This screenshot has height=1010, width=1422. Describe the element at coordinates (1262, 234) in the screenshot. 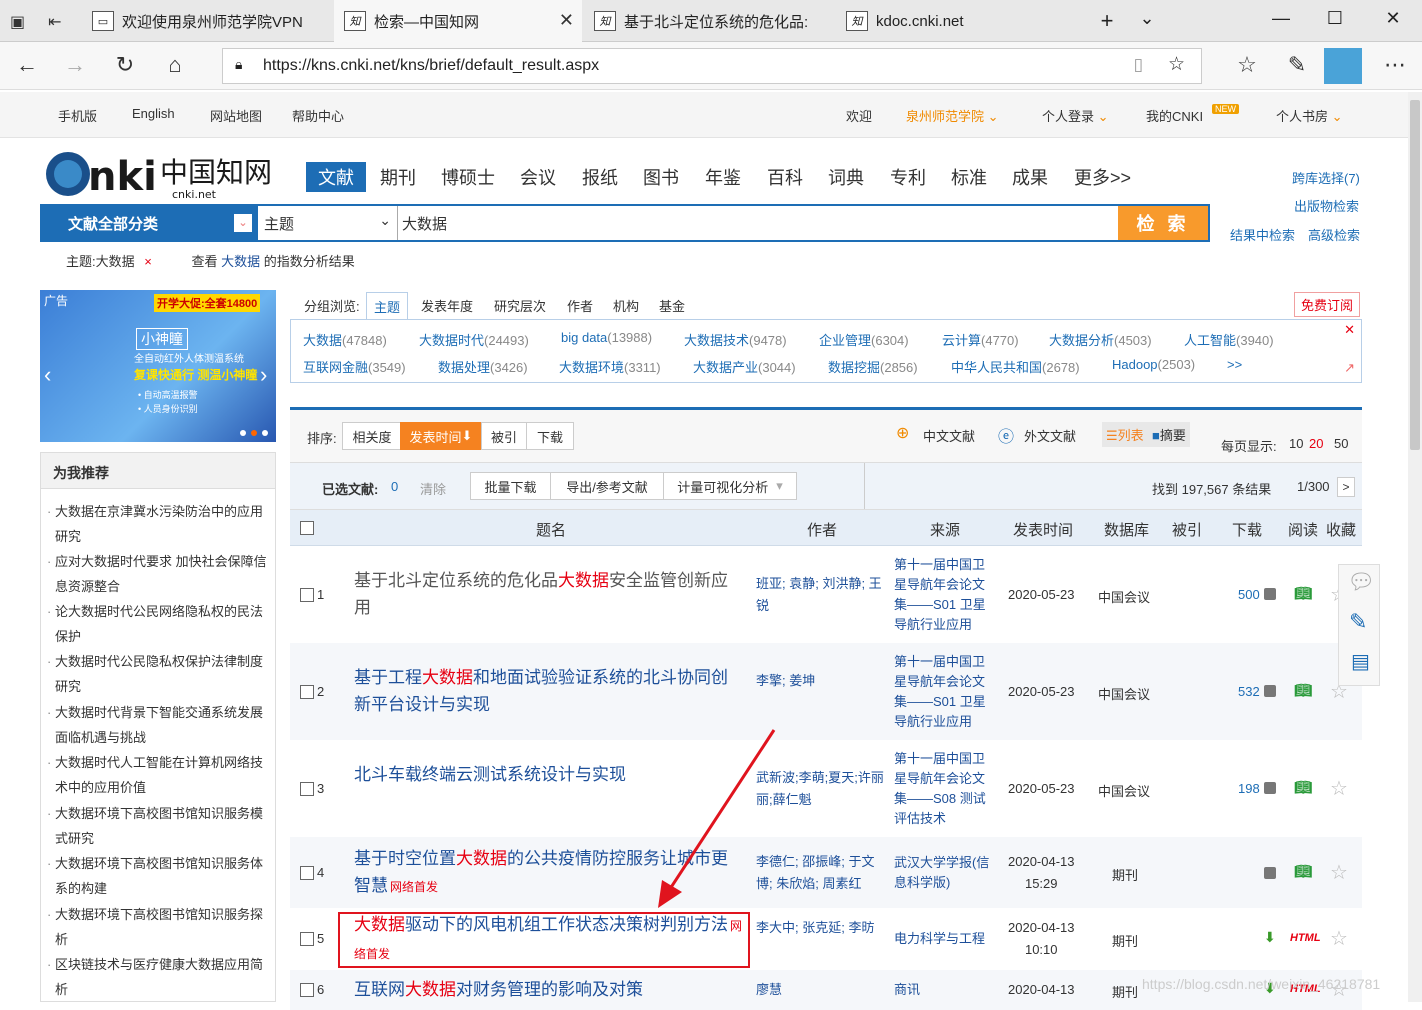

I see `search-in-results-link: 结果中检索` at that location.